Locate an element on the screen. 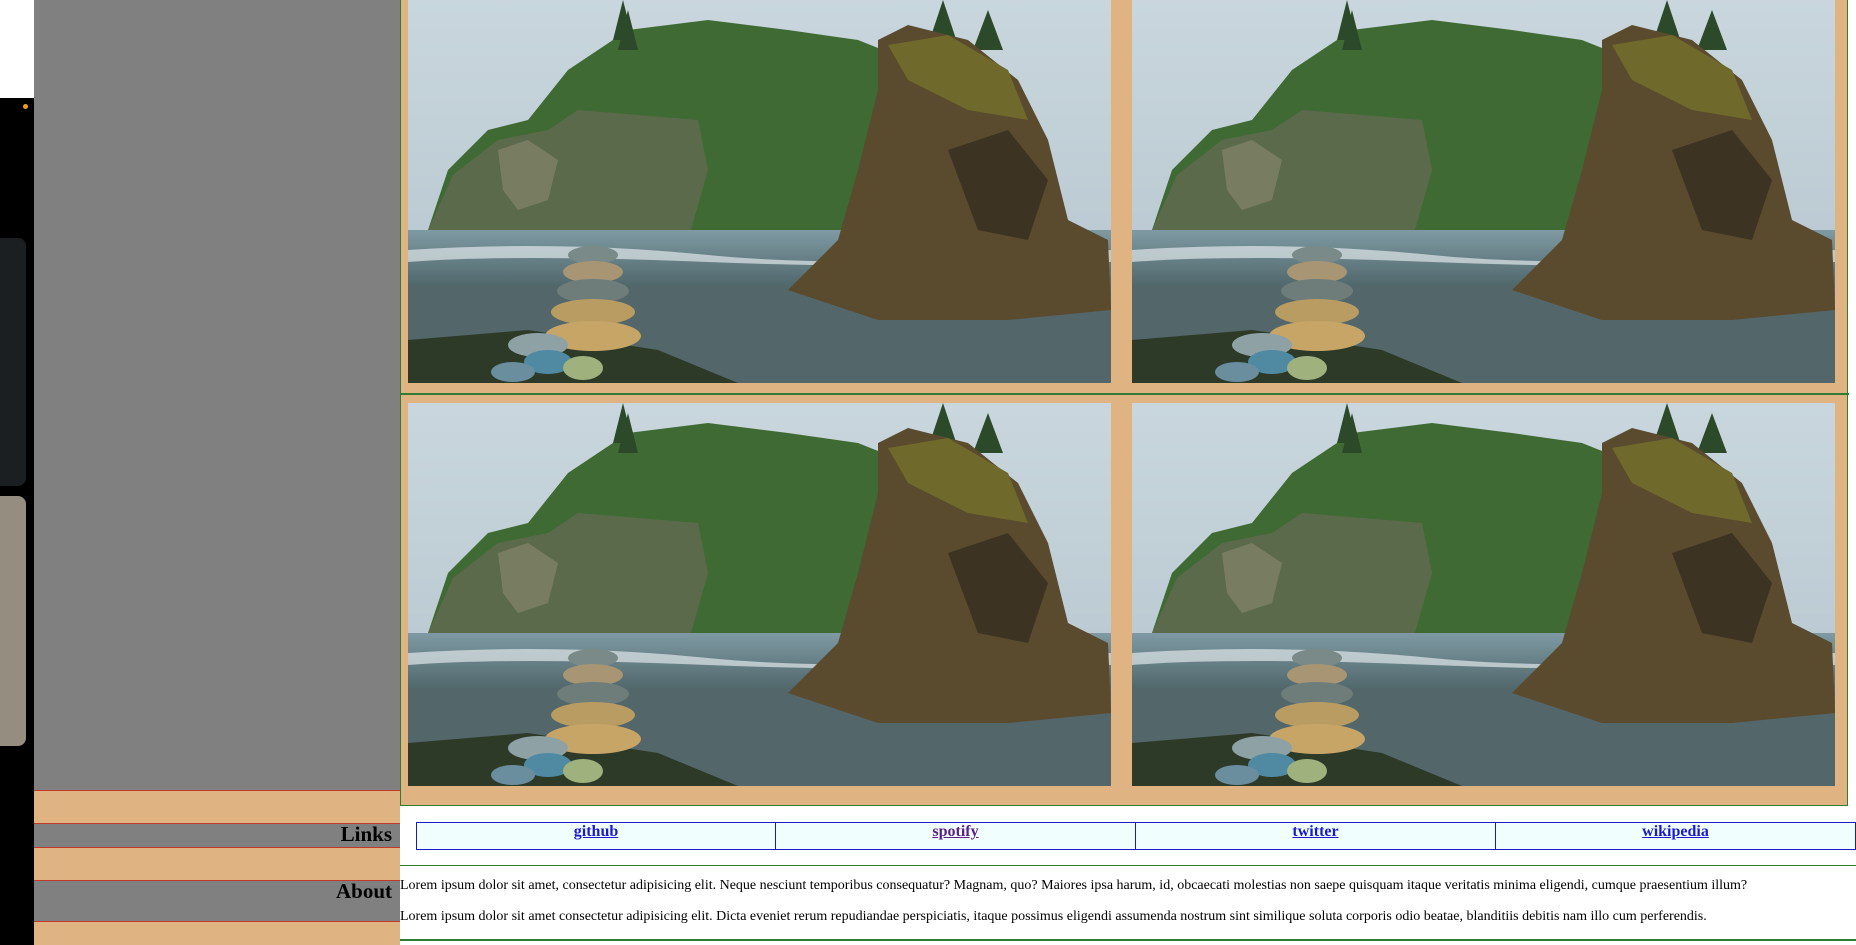  link-cell-twitter: twitter is located at coordinates (1316, 836).